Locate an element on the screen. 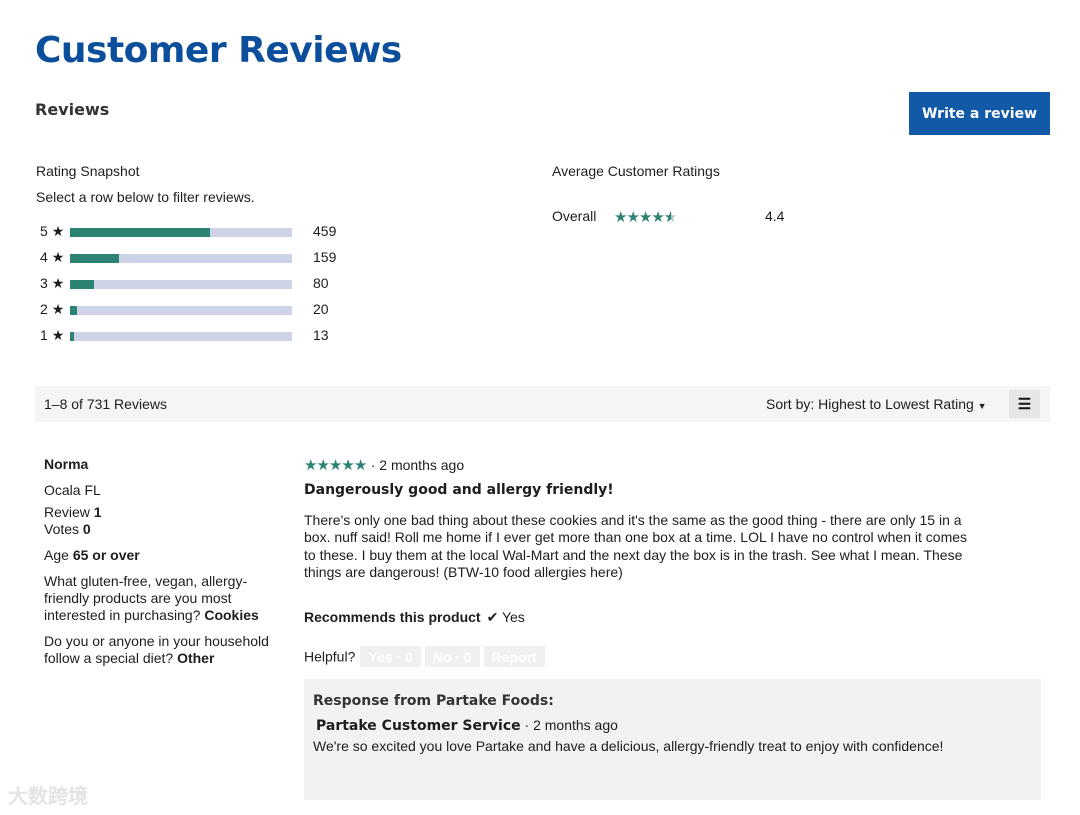 This screenshot has width=1080, height=815. rating-row-label: 1 ★ is located at coordinates (52, 335).